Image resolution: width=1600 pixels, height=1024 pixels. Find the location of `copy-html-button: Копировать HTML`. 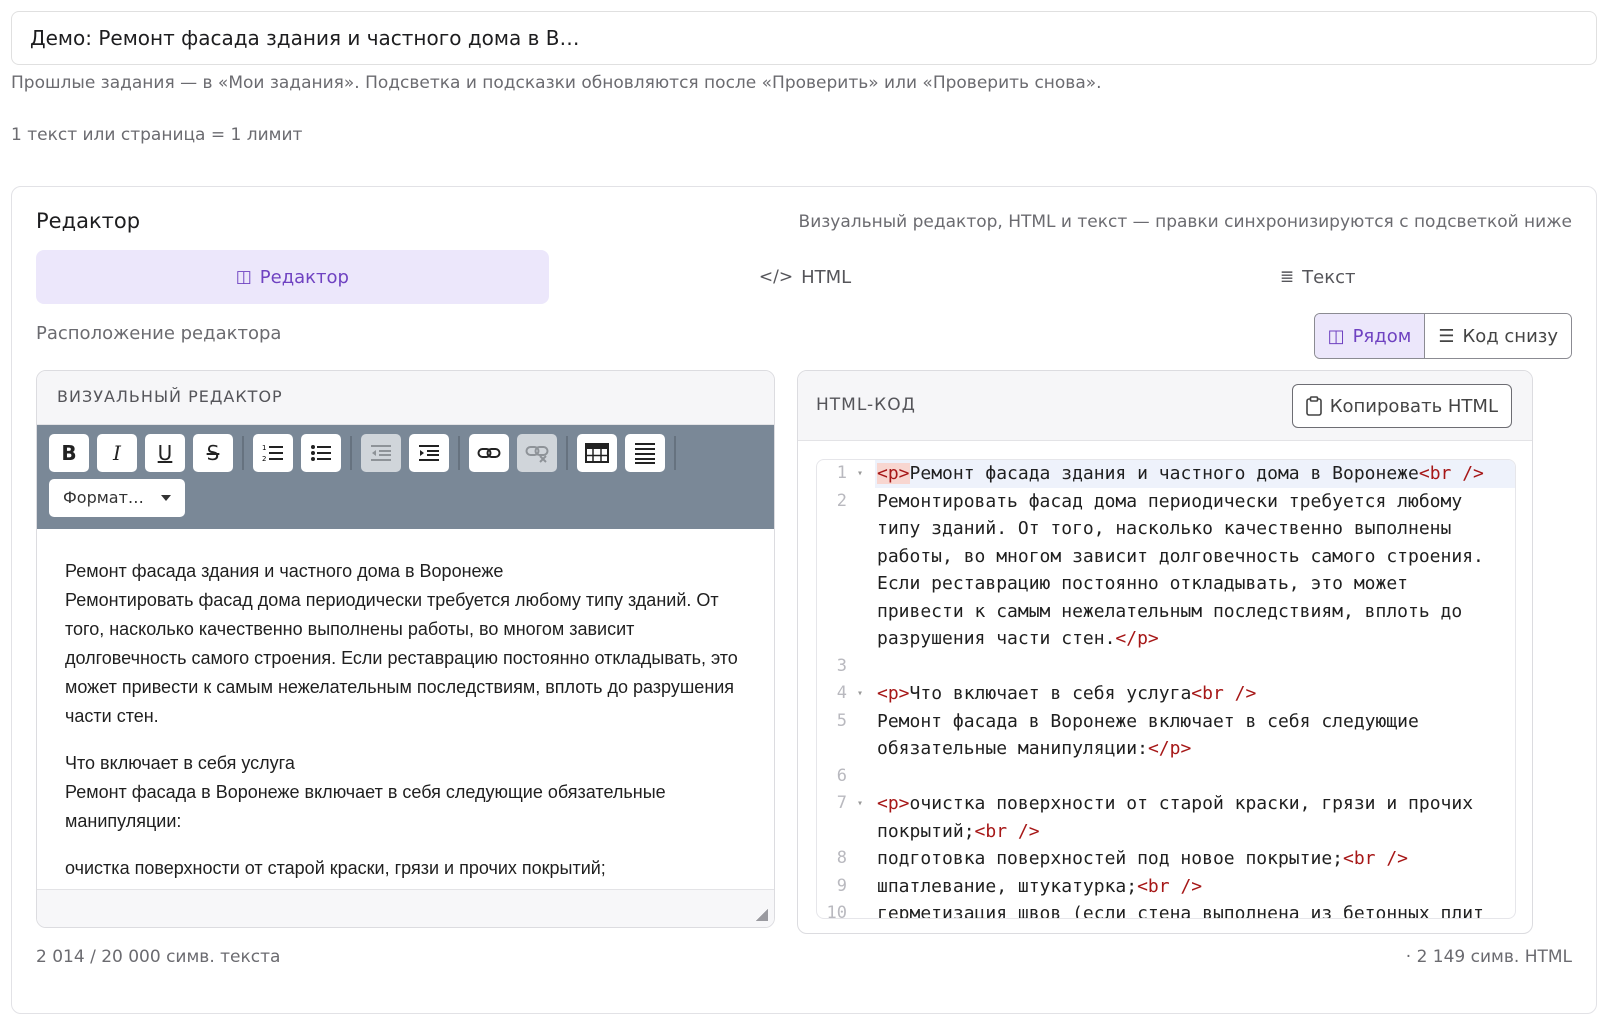

copy-html-button: Копировать HTML is located at coordinates (1401, 406).